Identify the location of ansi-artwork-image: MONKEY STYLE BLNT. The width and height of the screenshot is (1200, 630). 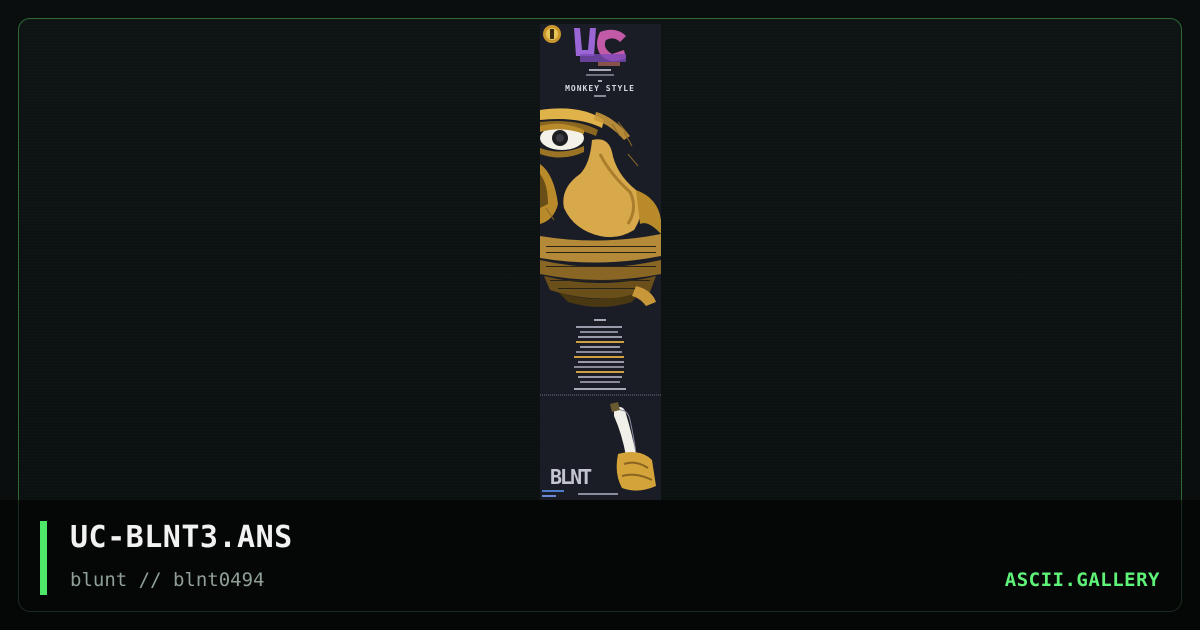
(600, 262).